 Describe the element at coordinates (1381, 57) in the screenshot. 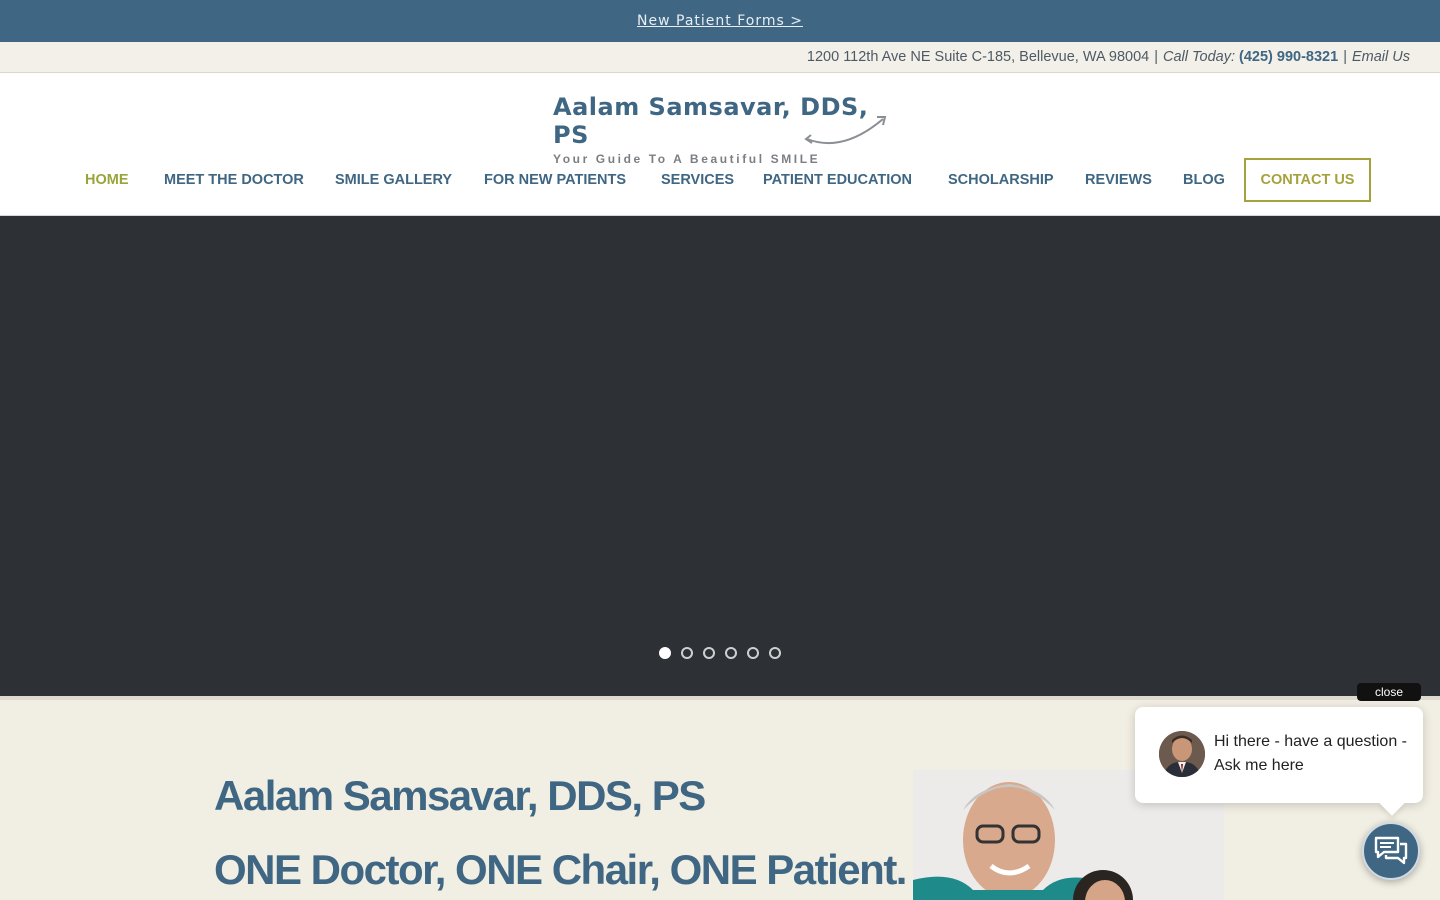

I see `email-link: Email Us` at that location.